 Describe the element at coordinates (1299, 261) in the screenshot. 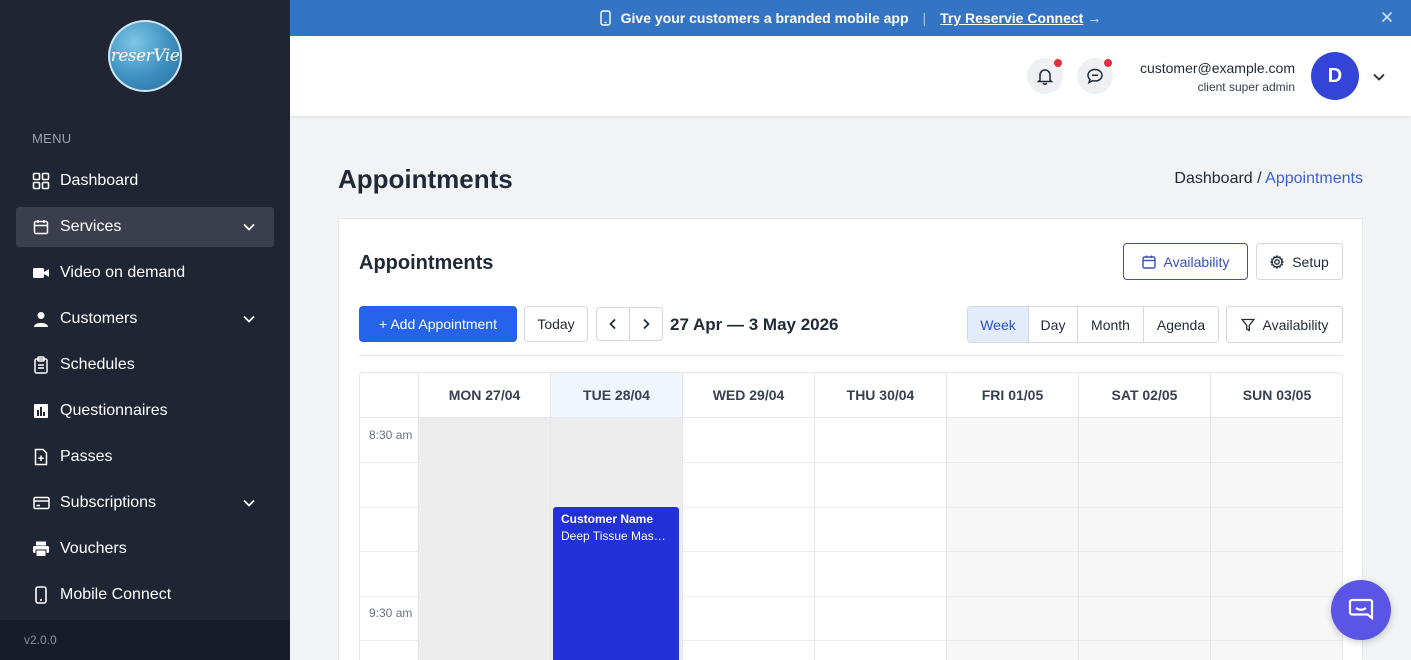

I see `setup-button: Setup` at that location.